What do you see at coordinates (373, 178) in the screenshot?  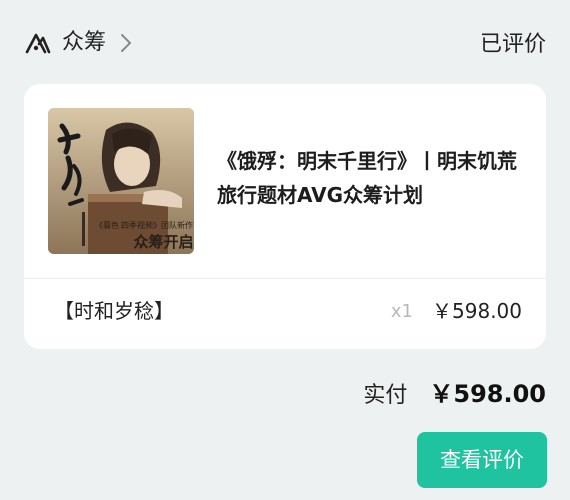 I see `product-title: 《饿殍：明末千里行》丨明末饥荒旅行题材AVG众筹计划` at bounding box center [373, 178].